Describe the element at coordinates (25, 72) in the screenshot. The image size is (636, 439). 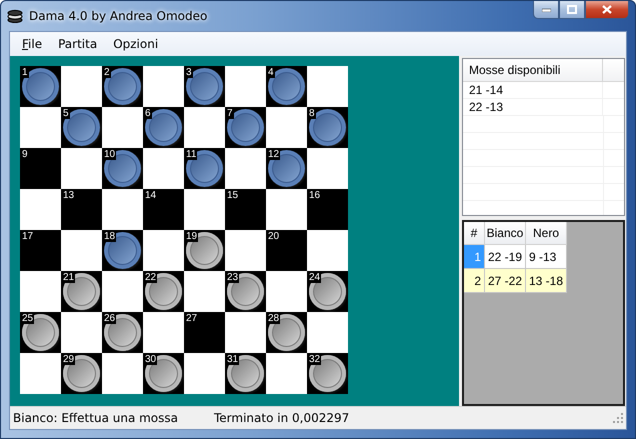
I see `square-number: 1` at that location.